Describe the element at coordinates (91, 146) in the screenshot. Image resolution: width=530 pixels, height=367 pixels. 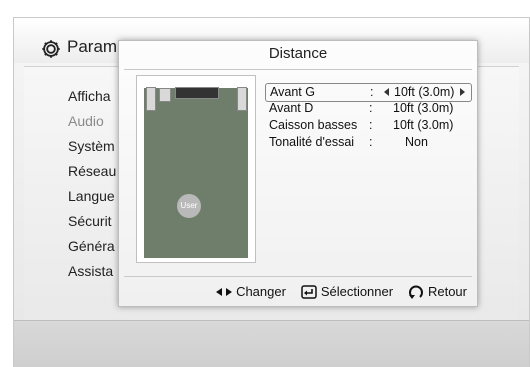
I see `menu-item-systeme: Systèm` at that location.